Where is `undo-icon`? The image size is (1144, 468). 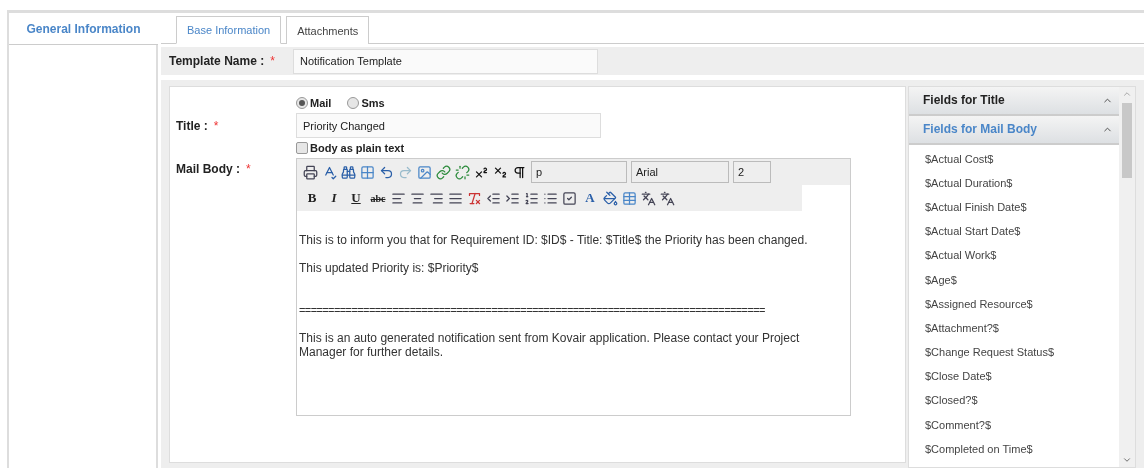 undo-icon is located at coordinates (386, 172).